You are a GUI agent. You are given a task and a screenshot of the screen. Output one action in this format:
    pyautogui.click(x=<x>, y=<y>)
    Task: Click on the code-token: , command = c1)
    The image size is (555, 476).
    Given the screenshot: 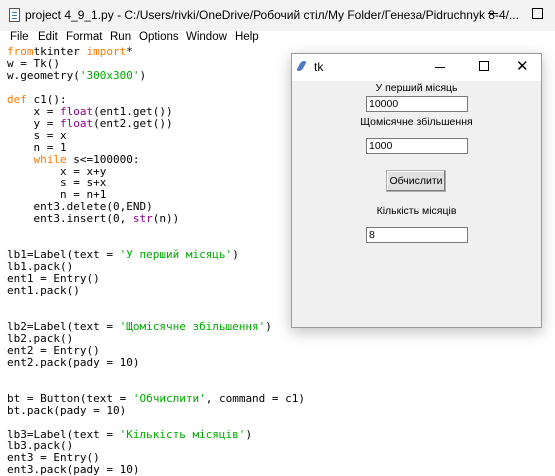 What is the action you would take?
    pyautogui.click(x=255, y=398)
    